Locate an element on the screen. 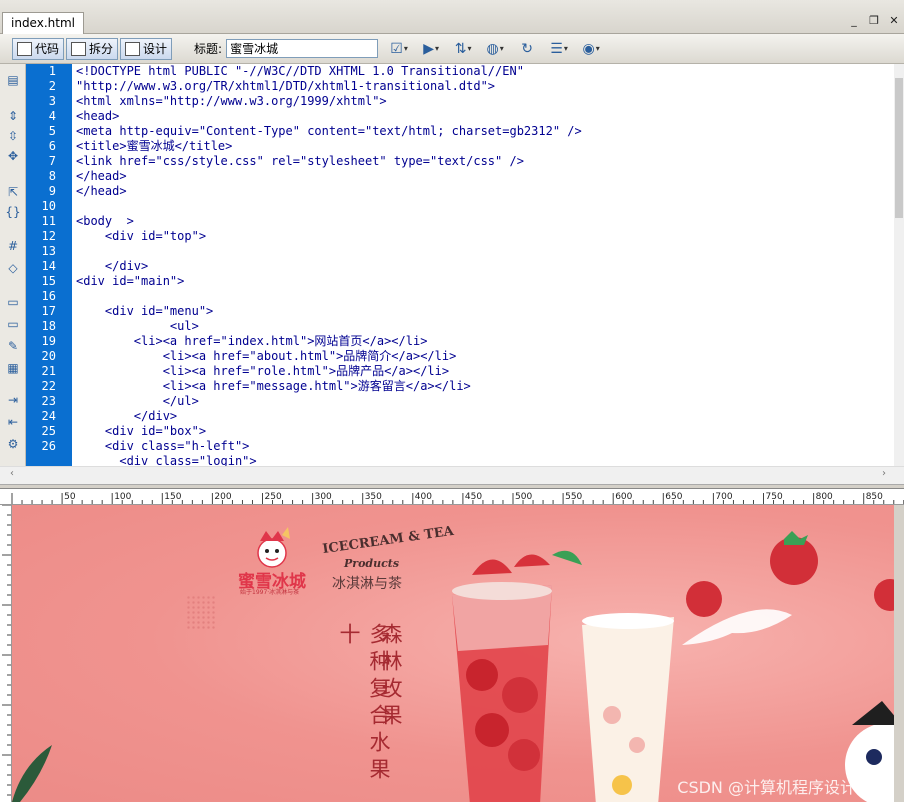  visual-aids-button: ◉ ▾ is located at coordinates (591, 49).